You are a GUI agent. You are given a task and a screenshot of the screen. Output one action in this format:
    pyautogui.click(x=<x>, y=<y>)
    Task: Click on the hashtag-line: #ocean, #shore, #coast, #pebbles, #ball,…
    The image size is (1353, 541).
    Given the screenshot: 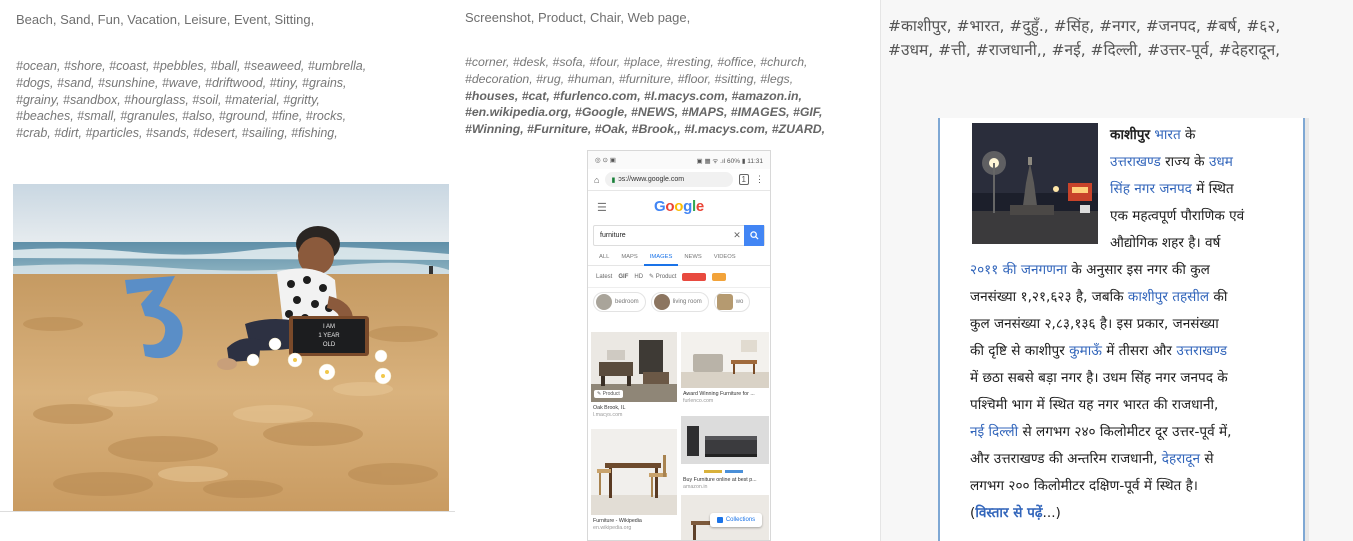 What is the action you would take?
    pyautogui.click(x=191, y=66)
    